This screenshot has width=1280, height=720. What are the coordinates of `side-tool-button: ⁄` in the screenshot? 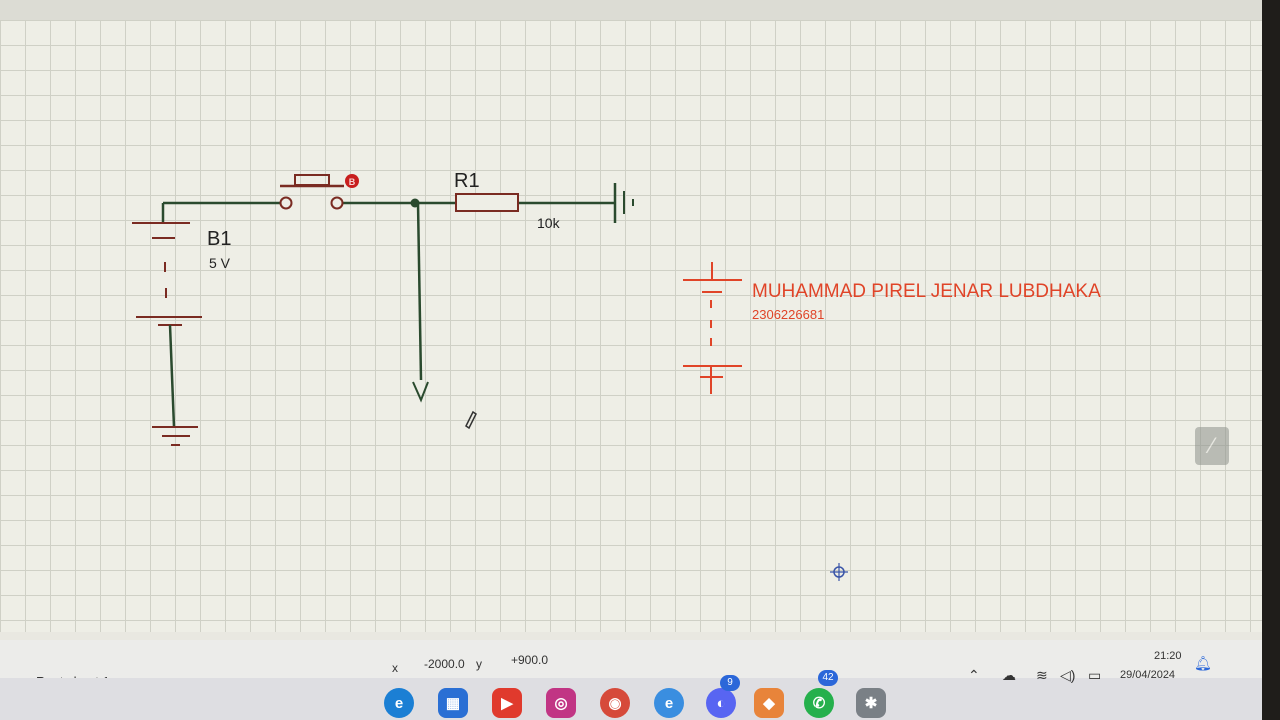 It's located at (1212, 446).